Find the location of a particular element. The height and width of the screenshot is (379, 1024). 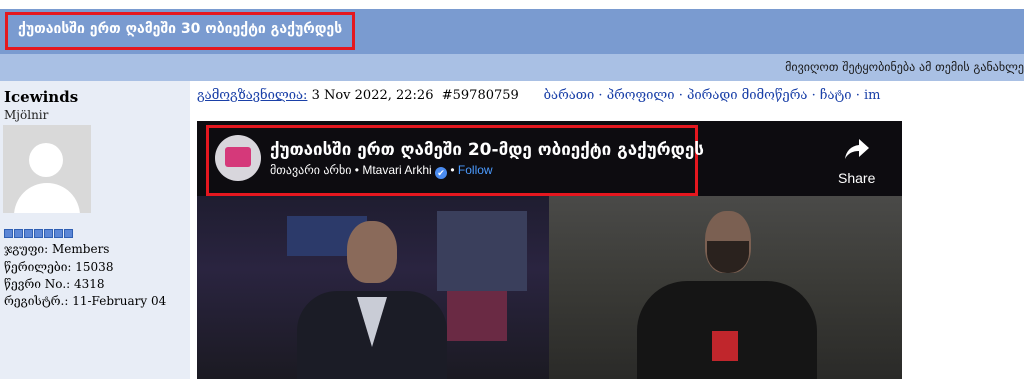

avatar is located at coordinates (47, 169).